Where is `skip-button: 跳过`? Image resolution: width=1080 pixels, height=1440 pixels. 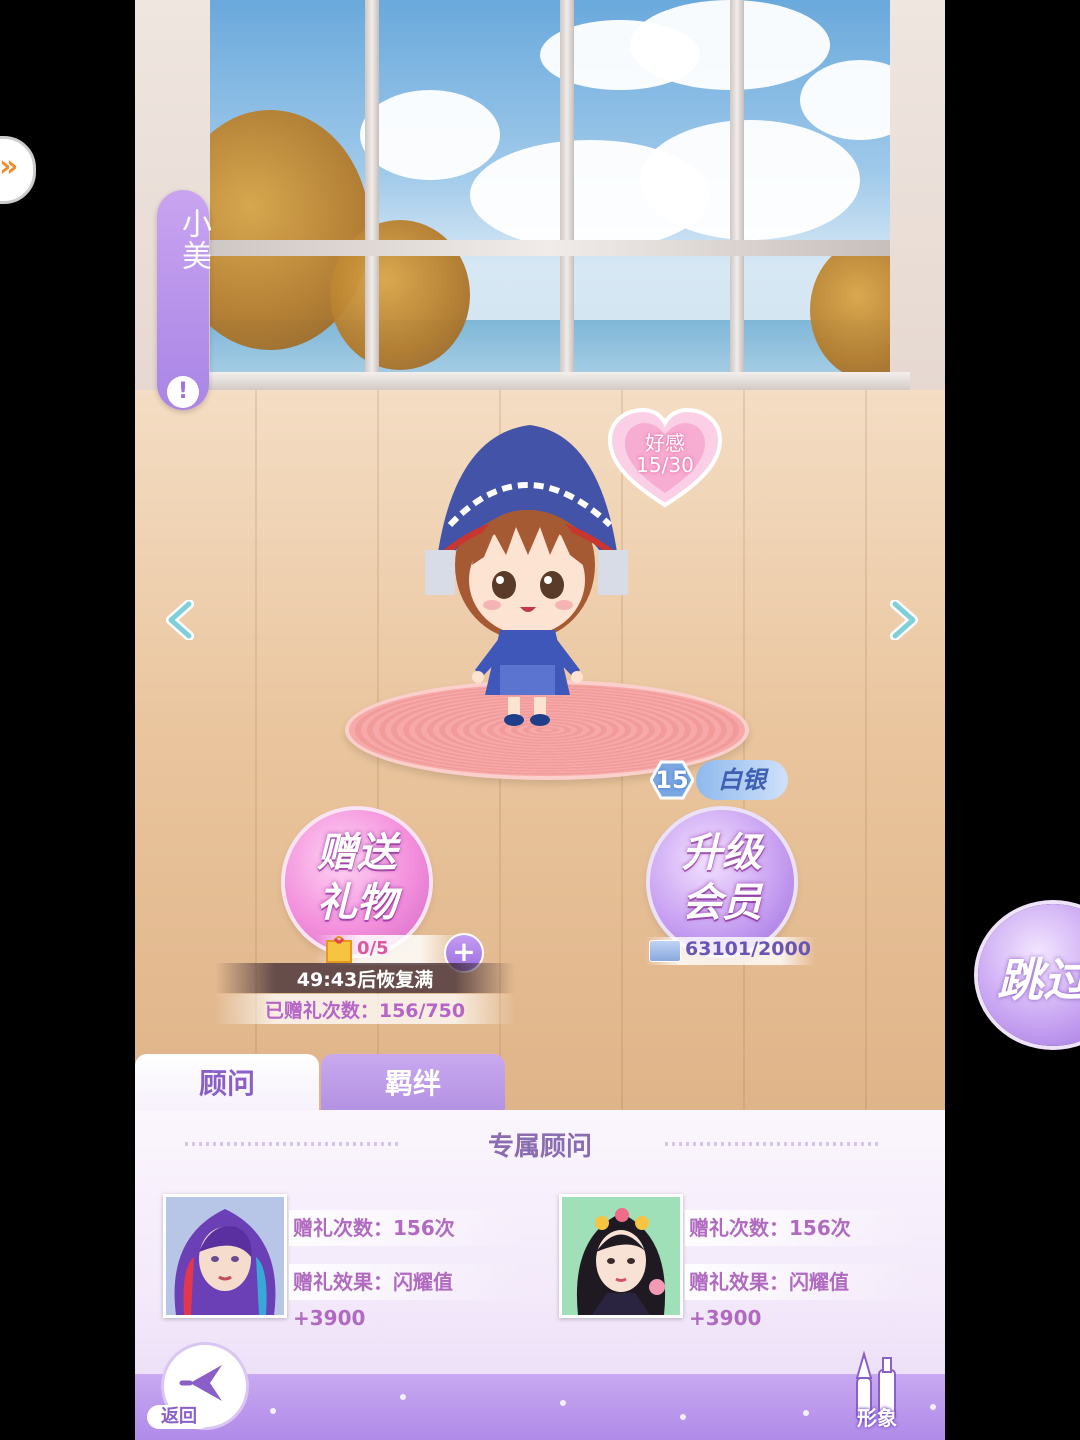 skip-button: 跳过 is located at coordinates (1029, 975).